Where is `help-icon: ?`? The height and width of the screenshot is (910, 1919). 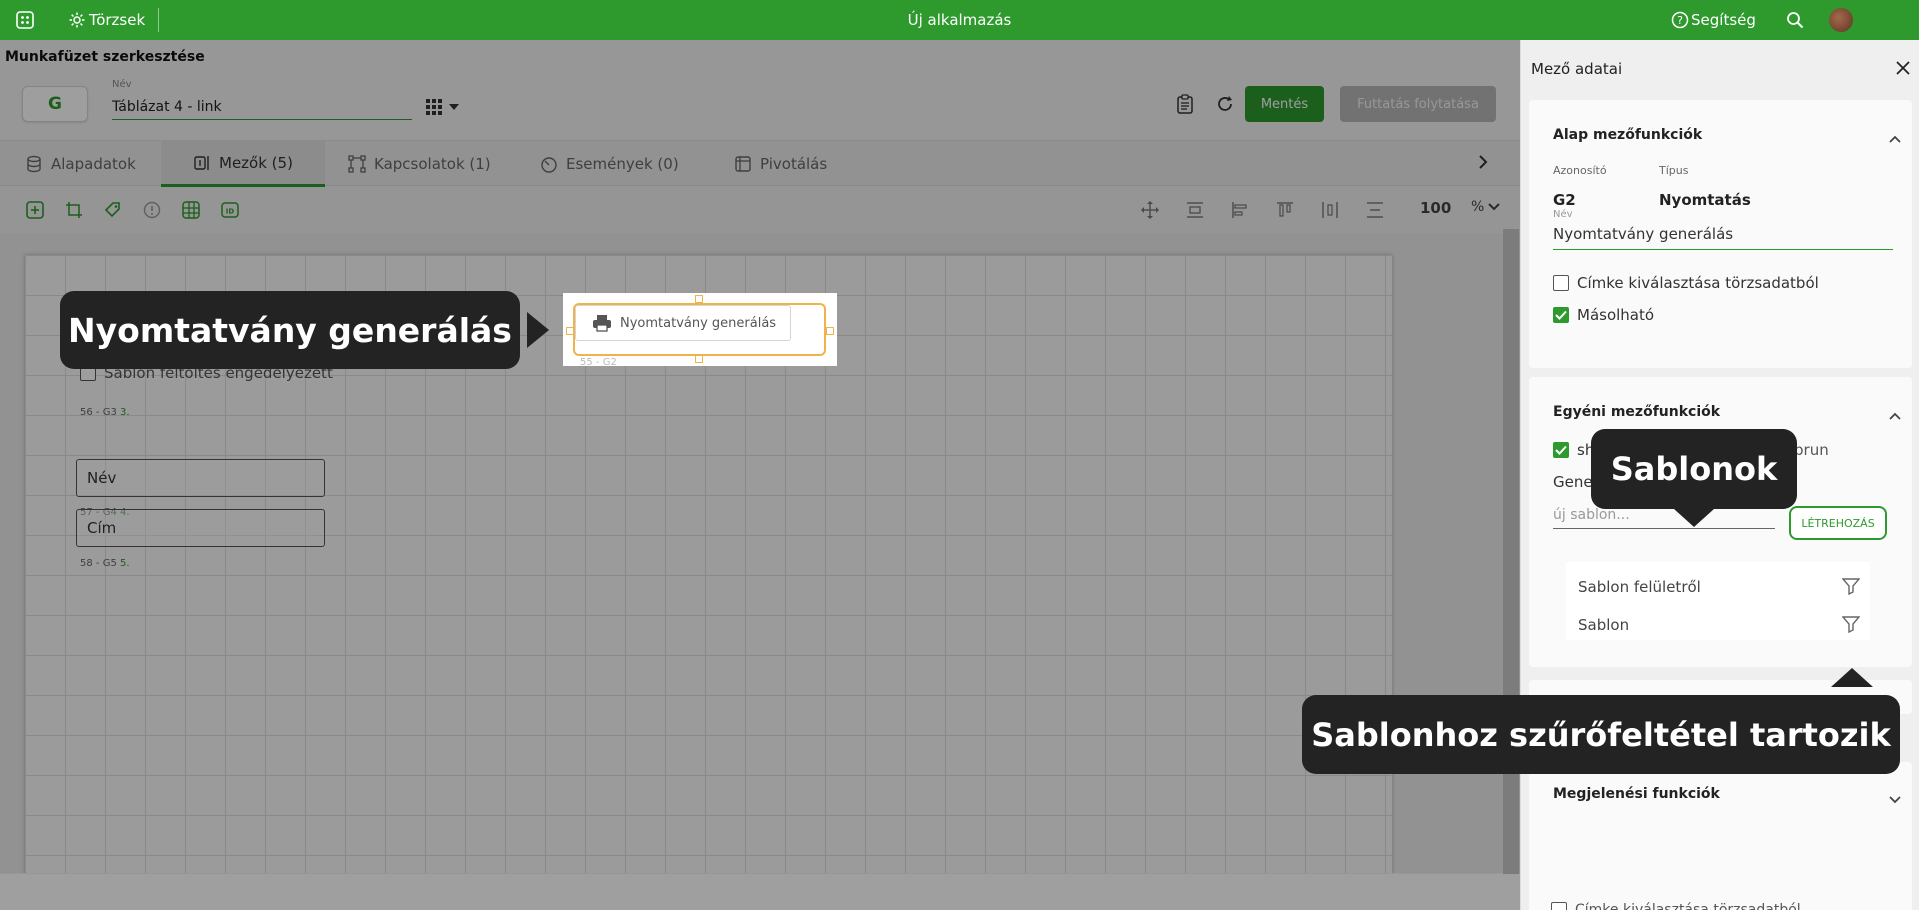
help-icon: ? is located at coordinates (1680, 20).